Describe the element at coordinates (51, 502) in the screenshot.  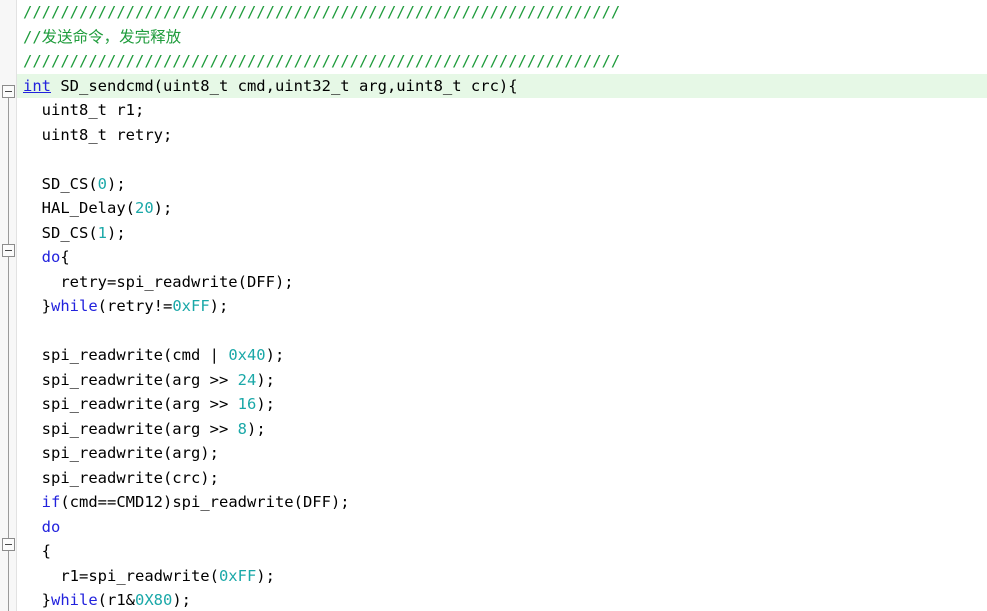
I see `code-token: if` at that location.